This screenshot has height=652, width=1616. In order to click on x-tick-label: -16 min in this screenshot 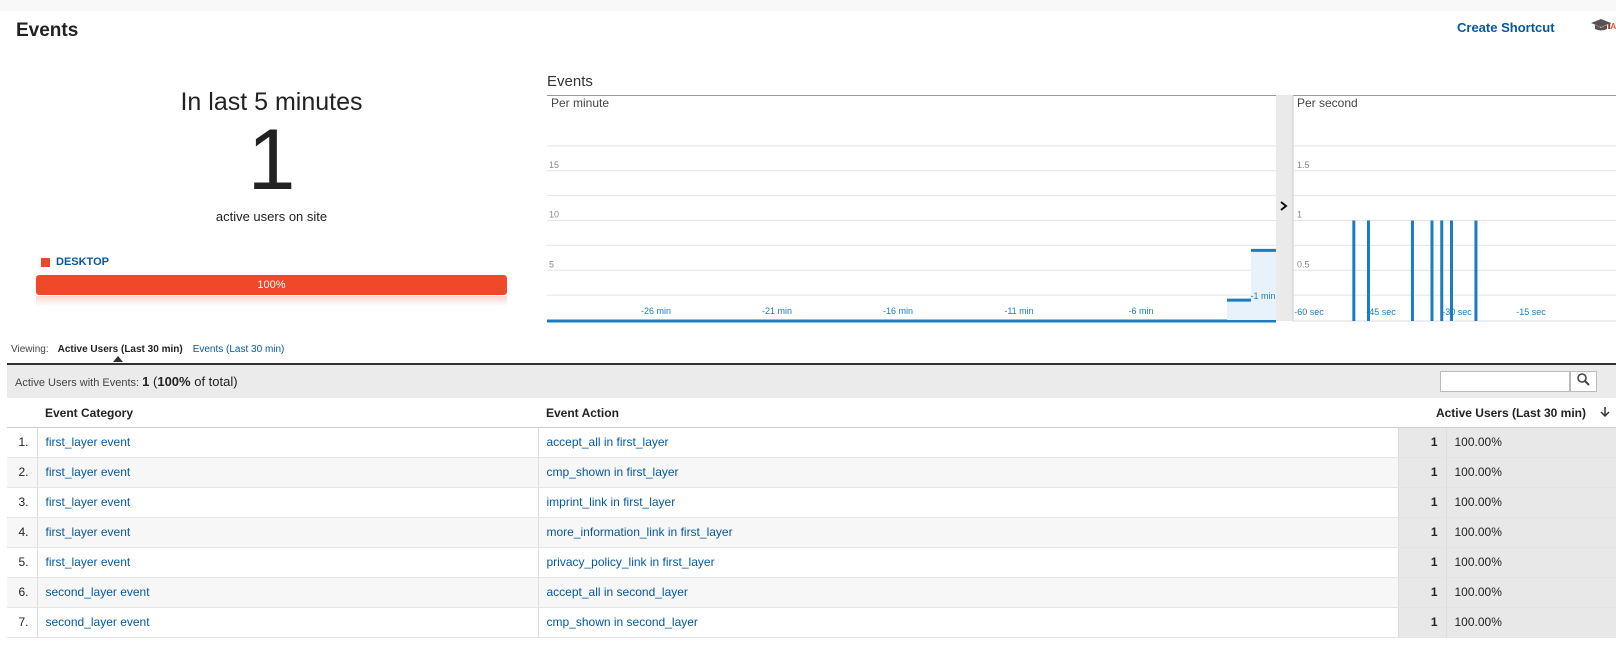, I will do `click(898, 311)`.